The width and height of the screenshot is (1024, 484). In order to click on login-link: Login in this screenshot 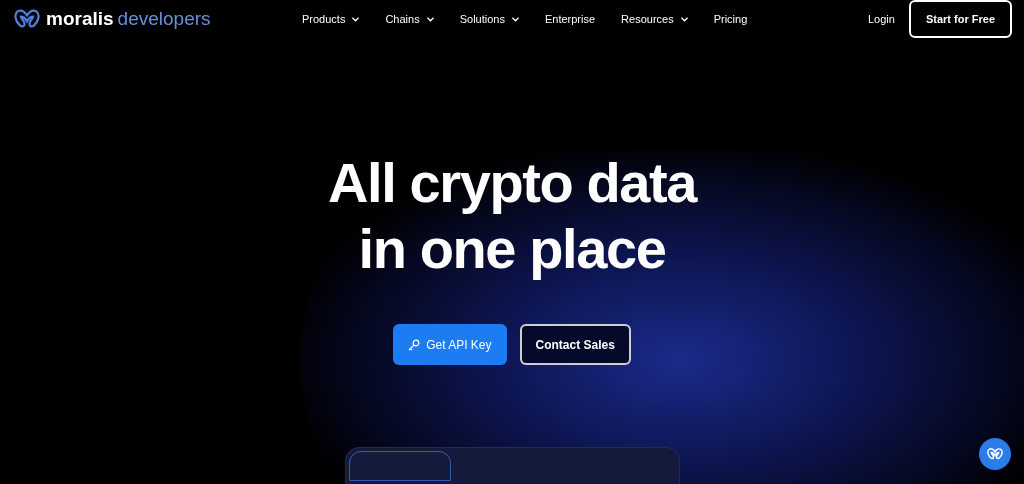, I will do `click(881, 19)`.